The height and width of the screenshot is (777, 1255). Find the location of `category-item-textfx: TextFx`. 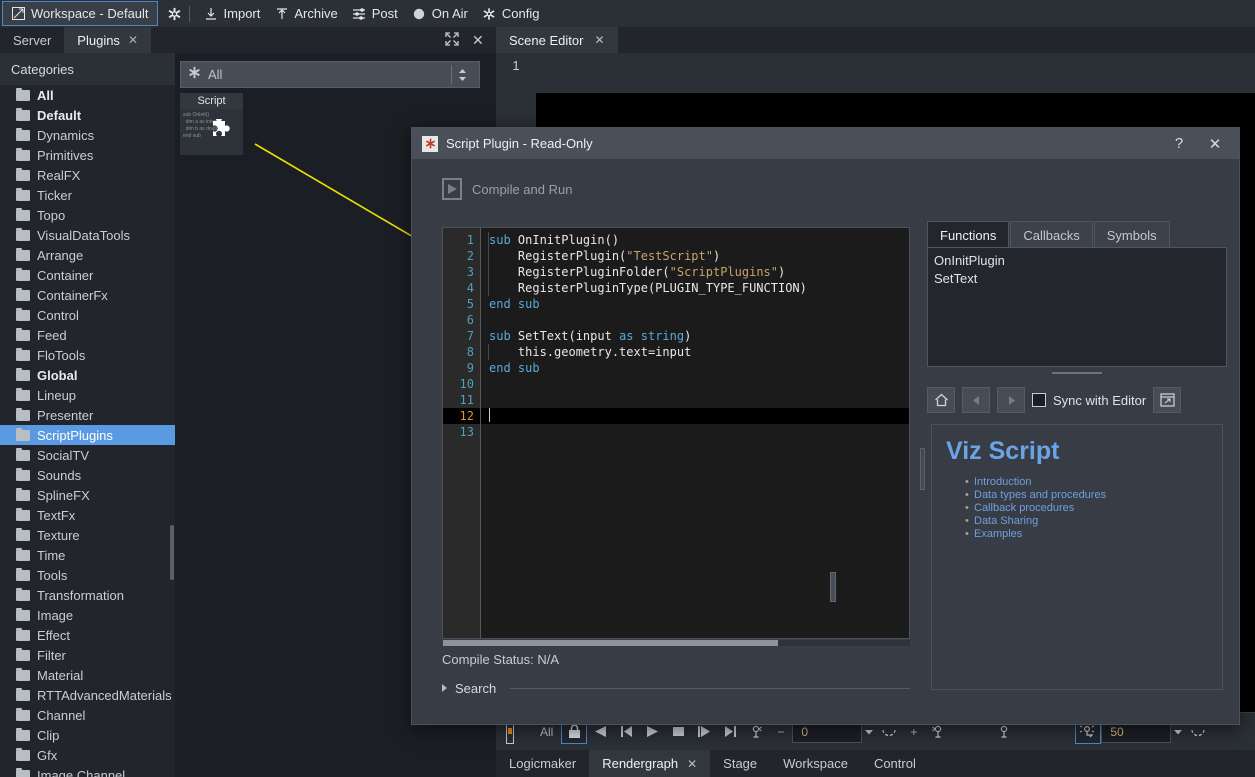

category-item-textfx: TextFx is located at coordinates (87, 515).